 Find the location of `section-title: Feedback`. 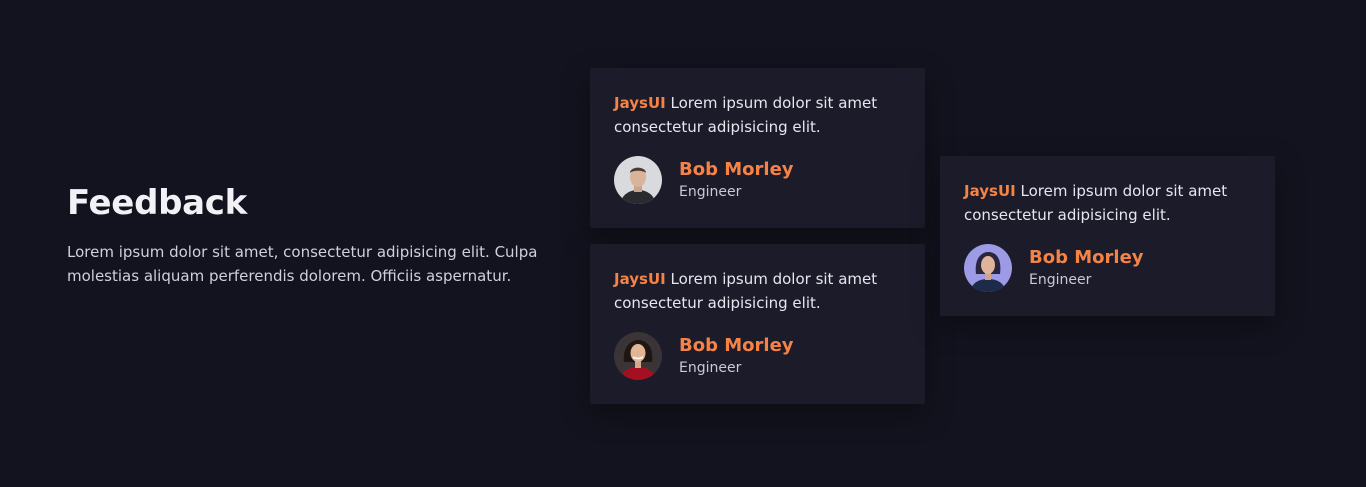

section-title: Feedback is located at coordinates (157, 203).